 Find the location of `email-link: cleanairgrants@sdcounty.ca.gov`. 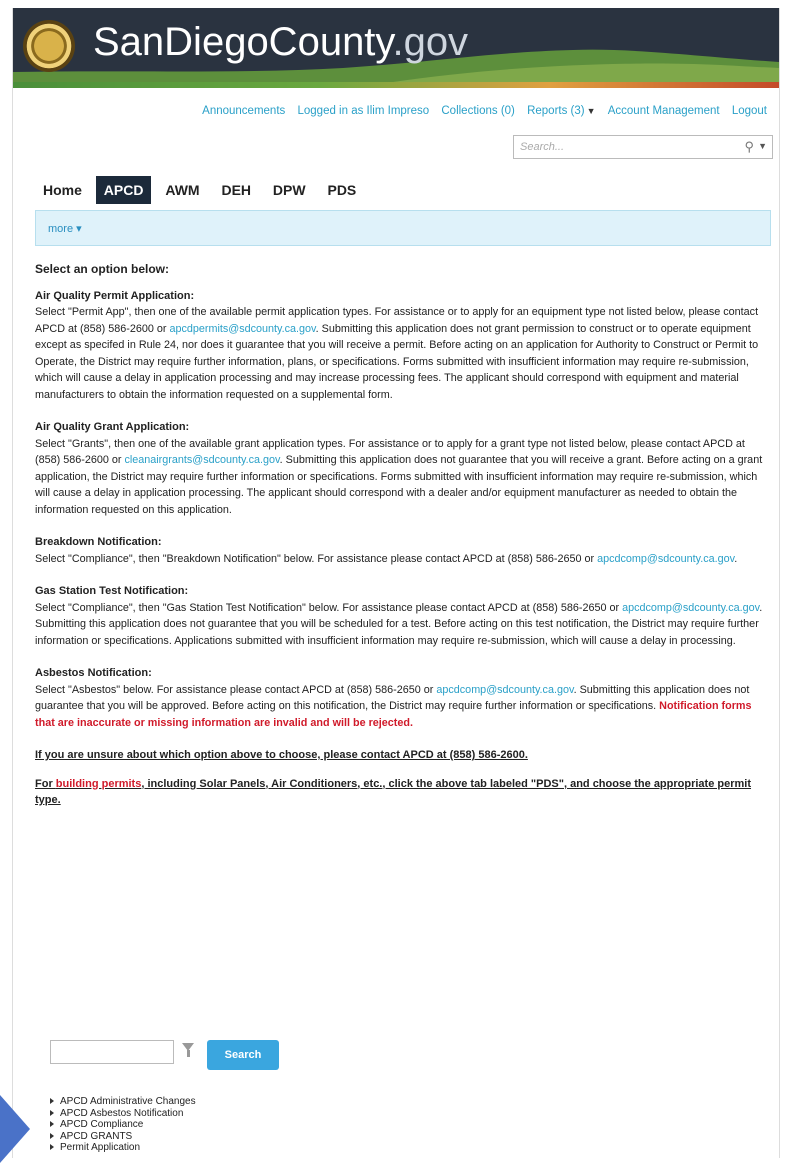

email-link: cleanairgrants@sdcounty.ca.gov is located at coordinates (201, 460).